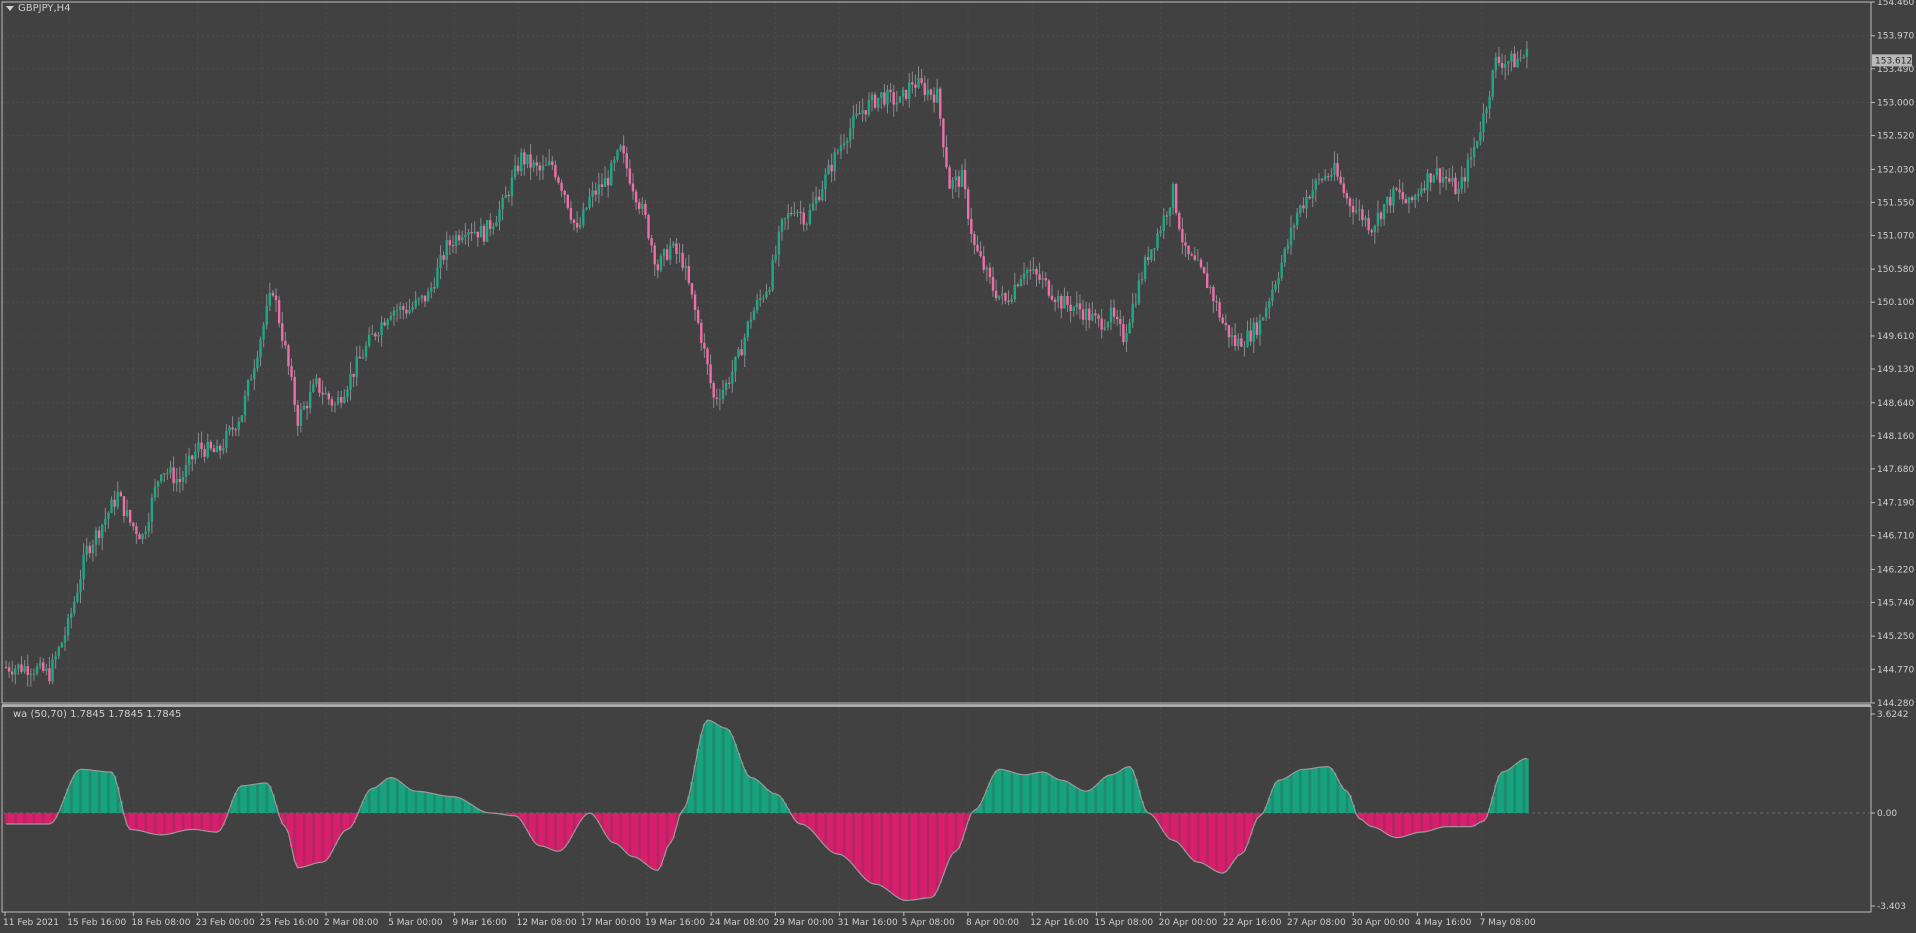  I want to click on time-tick-label: 5 Apr 08:00, so click(928, 923).